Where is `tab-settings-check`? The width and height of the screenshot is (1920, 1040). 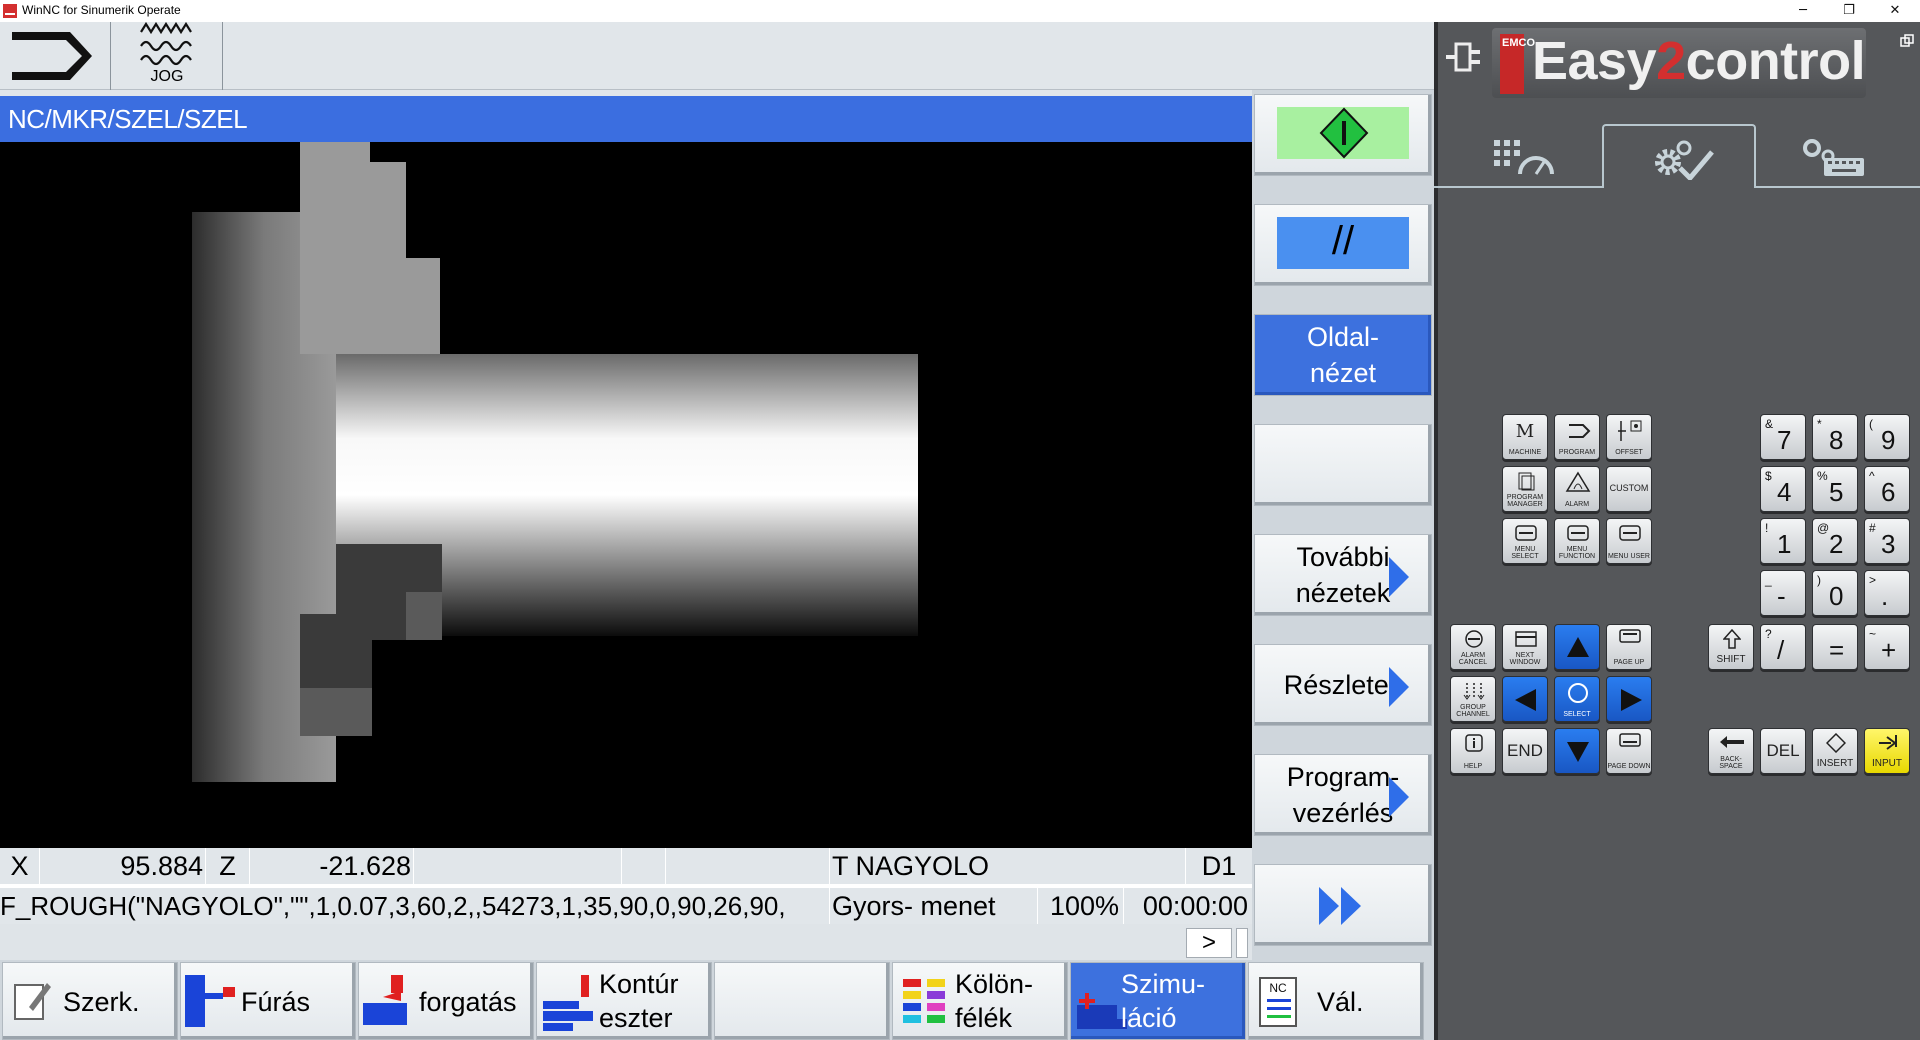 tab-settings-check is located at coordinates (1679, 156).